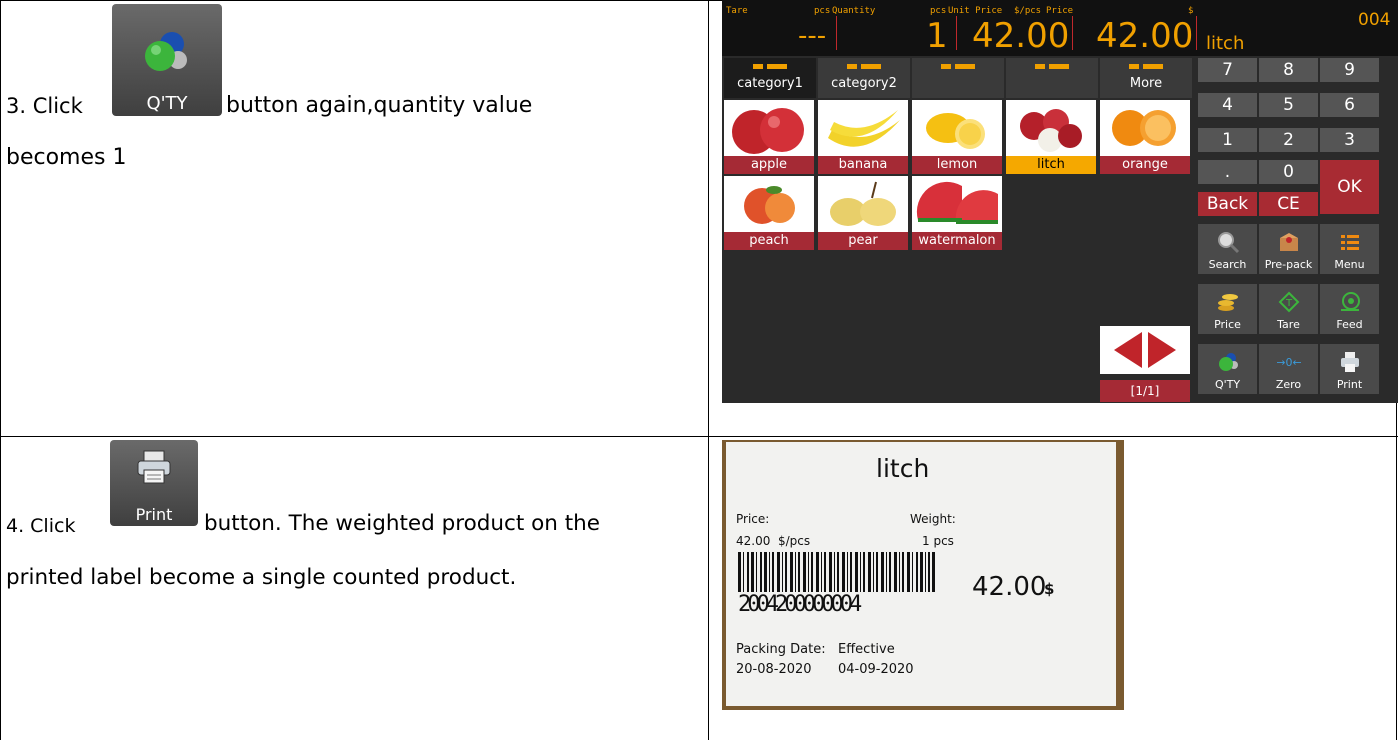  I want to click on key-back: Back, so click(1227, 204).